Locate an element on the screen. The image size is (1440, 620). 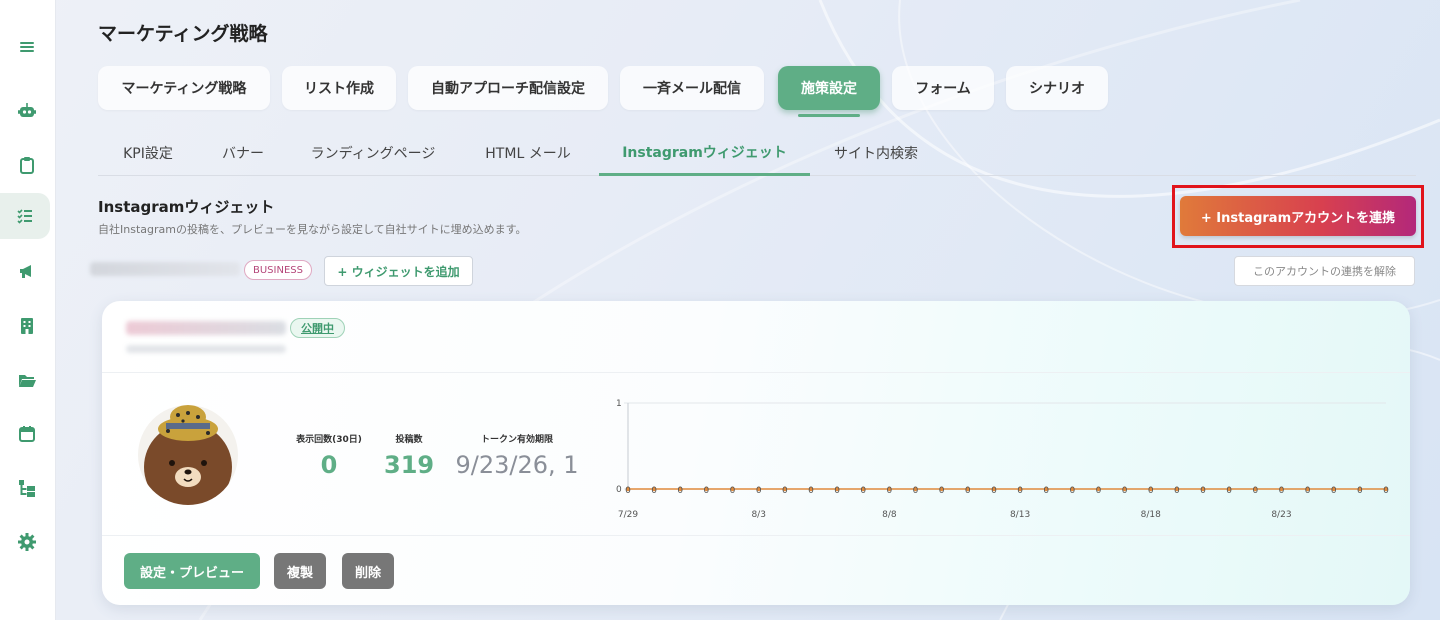
chart-x-tick-label: 8/8 is located at coordinates (889, 515).